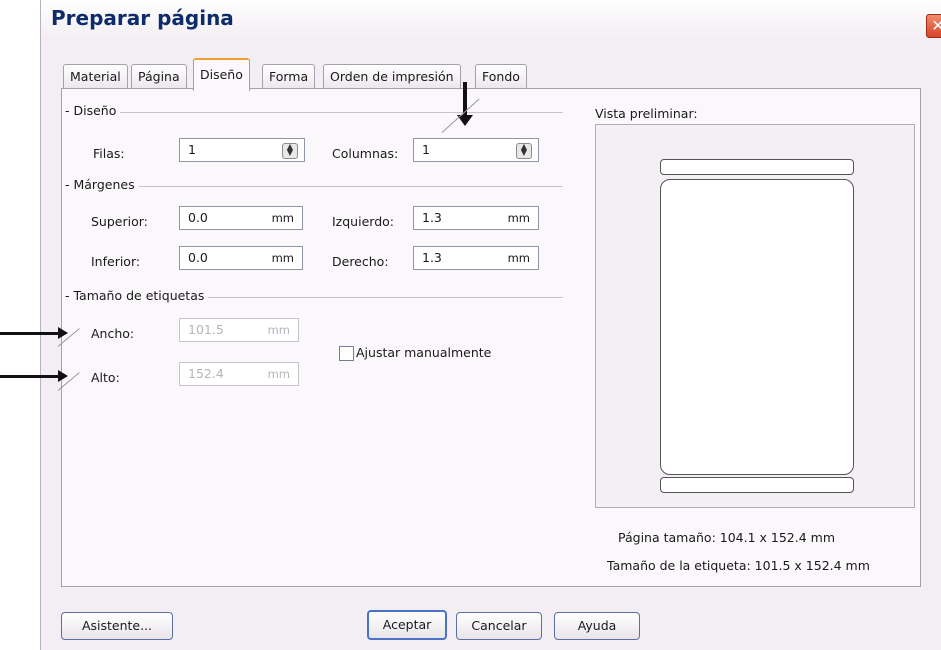 This screenshot has height=650, width=941. I want to click on derecho-label: Derecho:, so click(360, 261).